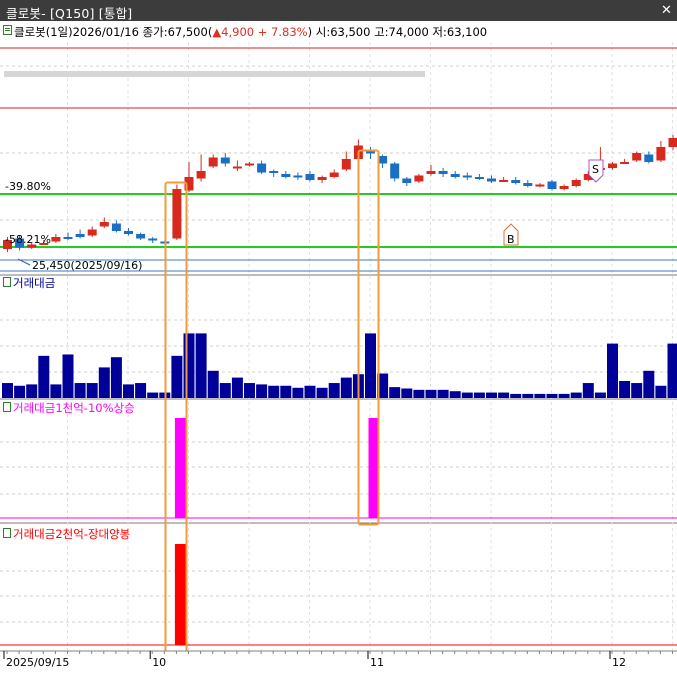 This screenshot has width=677, height=673. What do you see at coordinates (180, 468) in the screenshot?
I see `signal1-bar` at bounding box center [180, 468].